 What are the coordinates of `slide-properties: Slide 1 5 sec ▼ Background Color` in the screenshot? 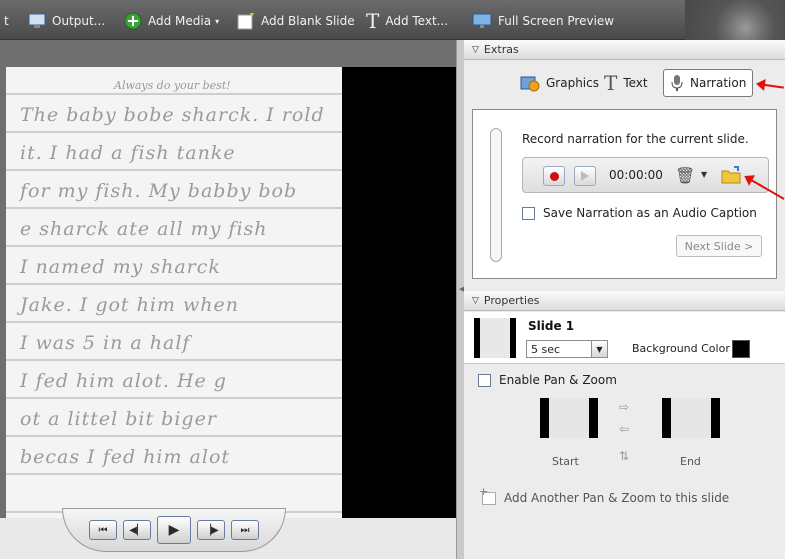 It's located at (624, 338).